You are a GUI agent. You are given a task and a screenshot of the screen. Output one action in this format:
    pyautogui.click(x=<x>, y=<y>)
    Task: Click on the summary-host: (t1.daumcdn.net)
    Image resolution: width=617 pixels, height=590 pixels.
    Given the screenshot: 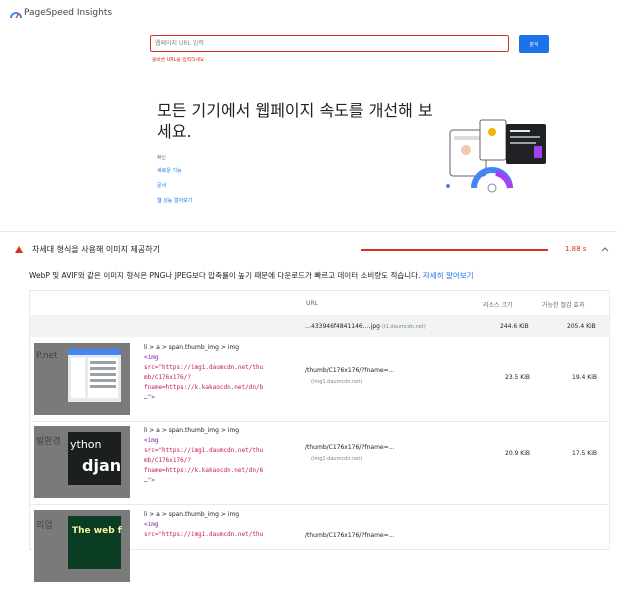 What is the action you would take?
    pyautogui.click(x=403, y=327)
    